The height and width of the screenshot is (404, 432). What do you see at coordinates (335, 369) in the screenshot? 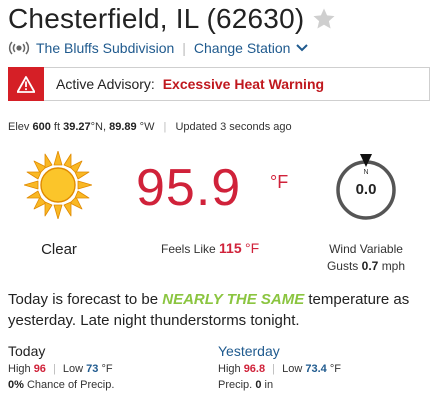
I see `yesterday-temp-unit: °F` at bounding box center [335, 369].